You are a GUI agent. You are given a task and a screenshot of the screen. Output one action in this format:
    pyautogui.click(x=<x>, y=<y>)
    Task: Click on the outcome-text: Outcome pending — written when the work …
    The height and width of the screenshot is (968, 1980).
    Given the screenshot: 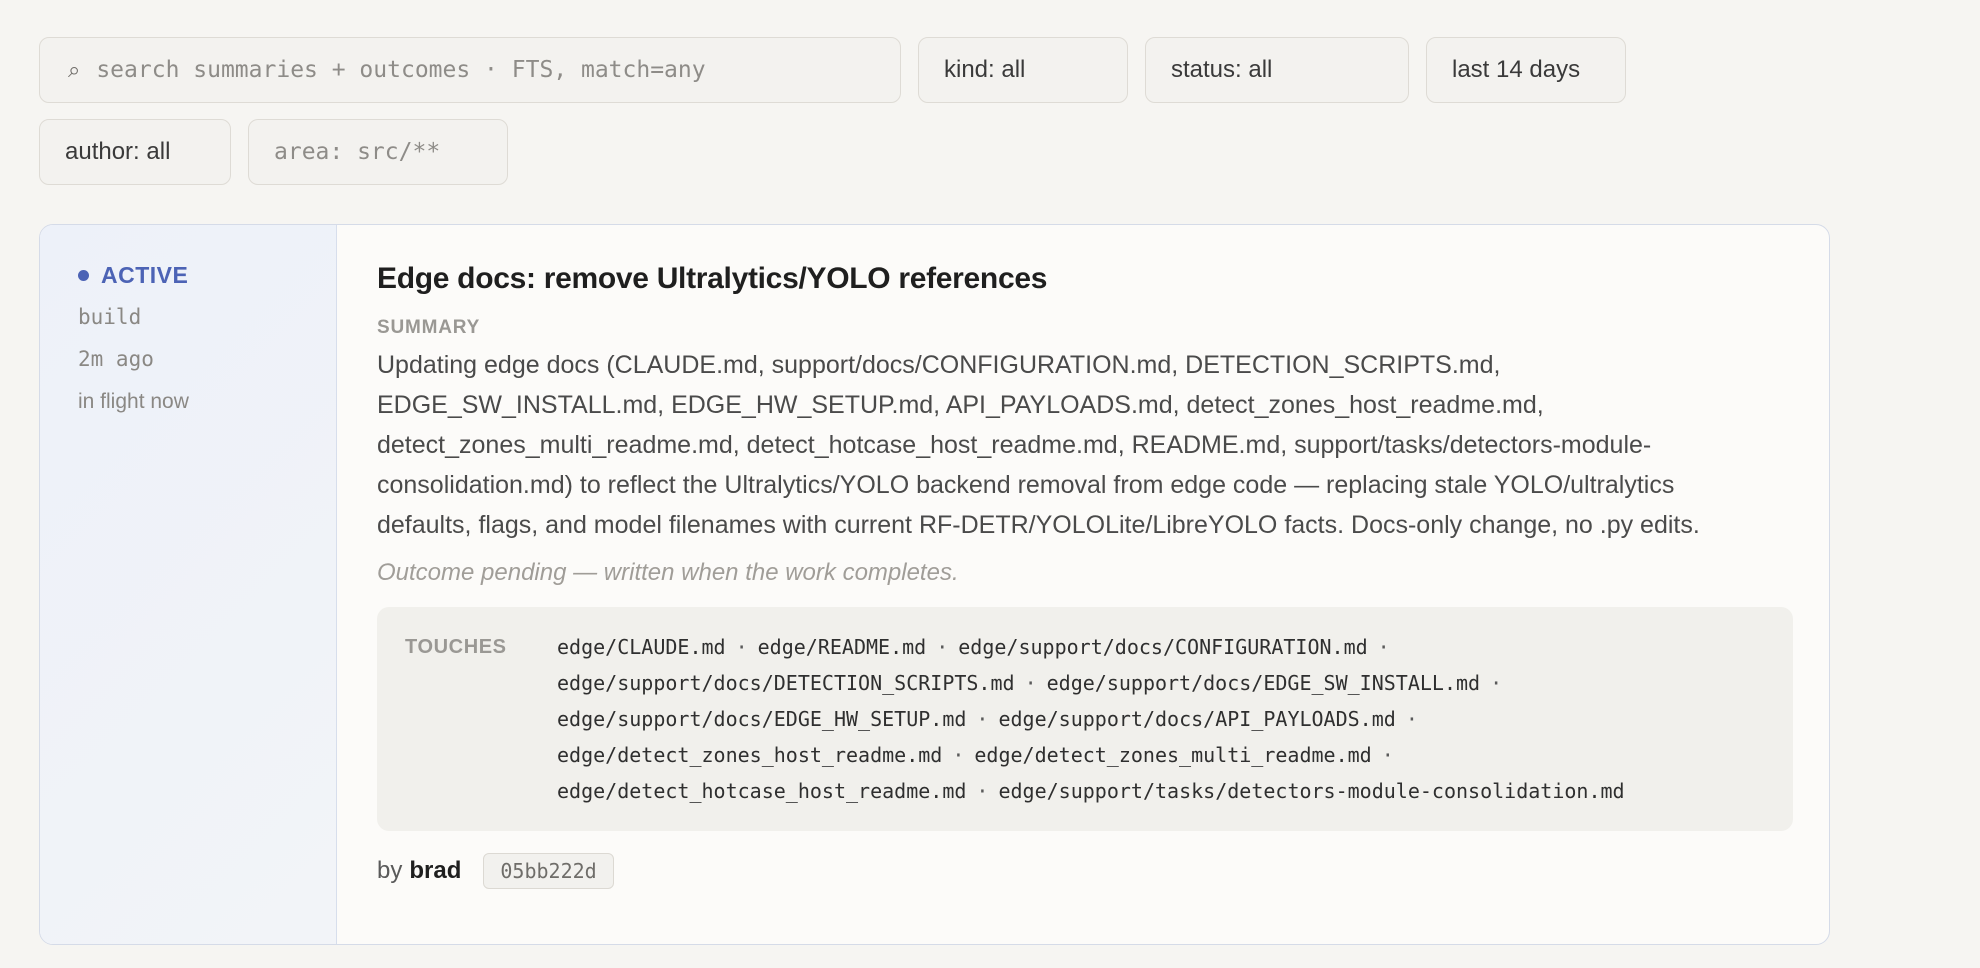 What is the action you would take?
    pyautogui.click(x=668, y=572)
    